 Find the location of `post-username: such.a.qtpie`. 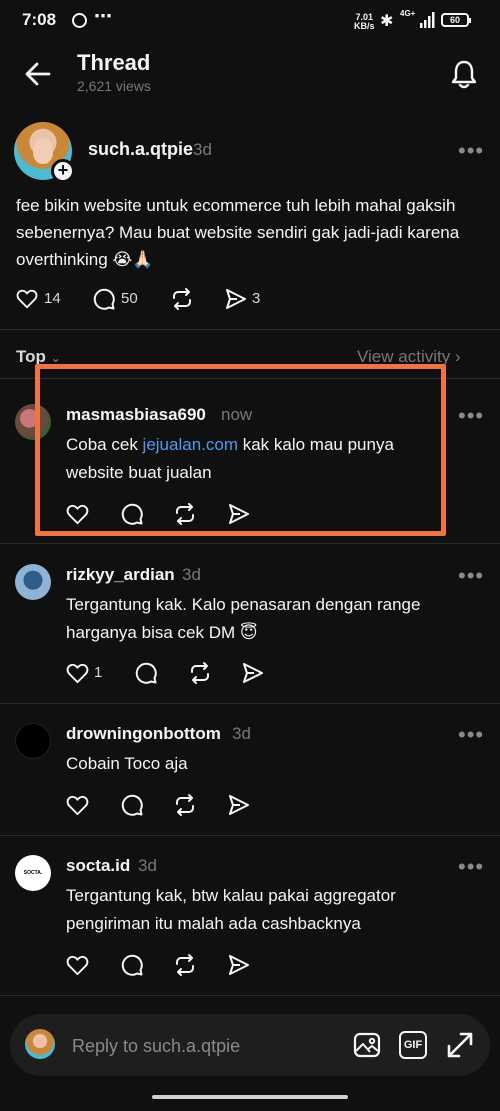

post-username: such.a.qtpie is located at coordinates (140, 149).